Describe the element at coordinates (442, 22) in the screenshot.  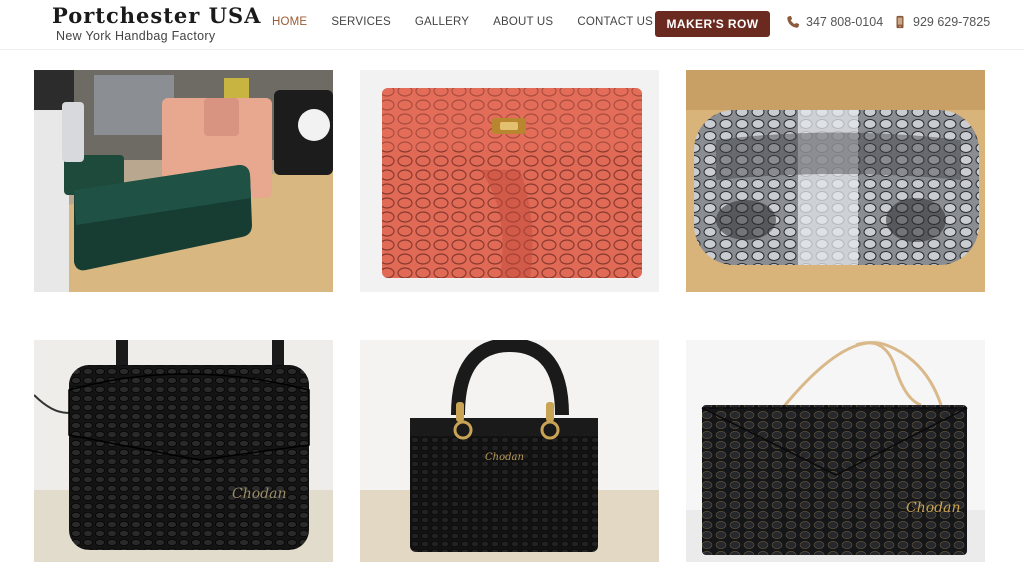
I see `nav-gallery: GALLERY` at that location.